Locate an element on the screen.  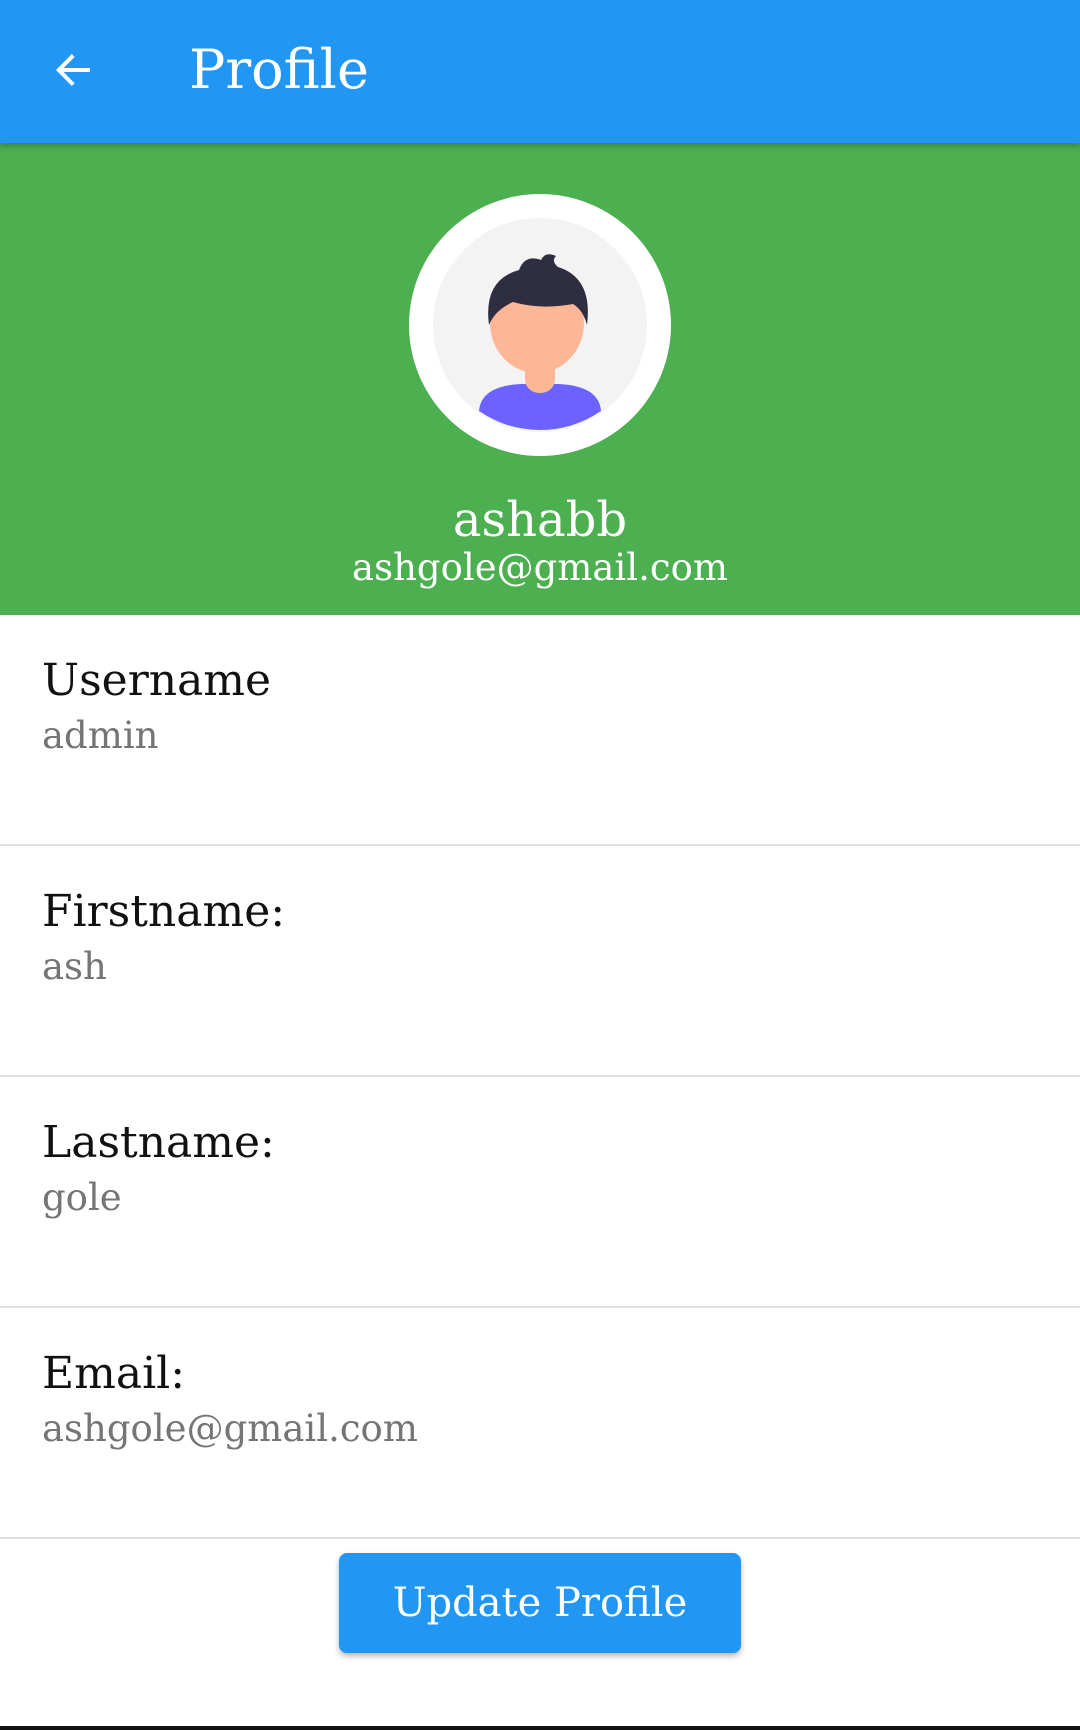
field-username: Username admin is located at coordinates (540, 730).